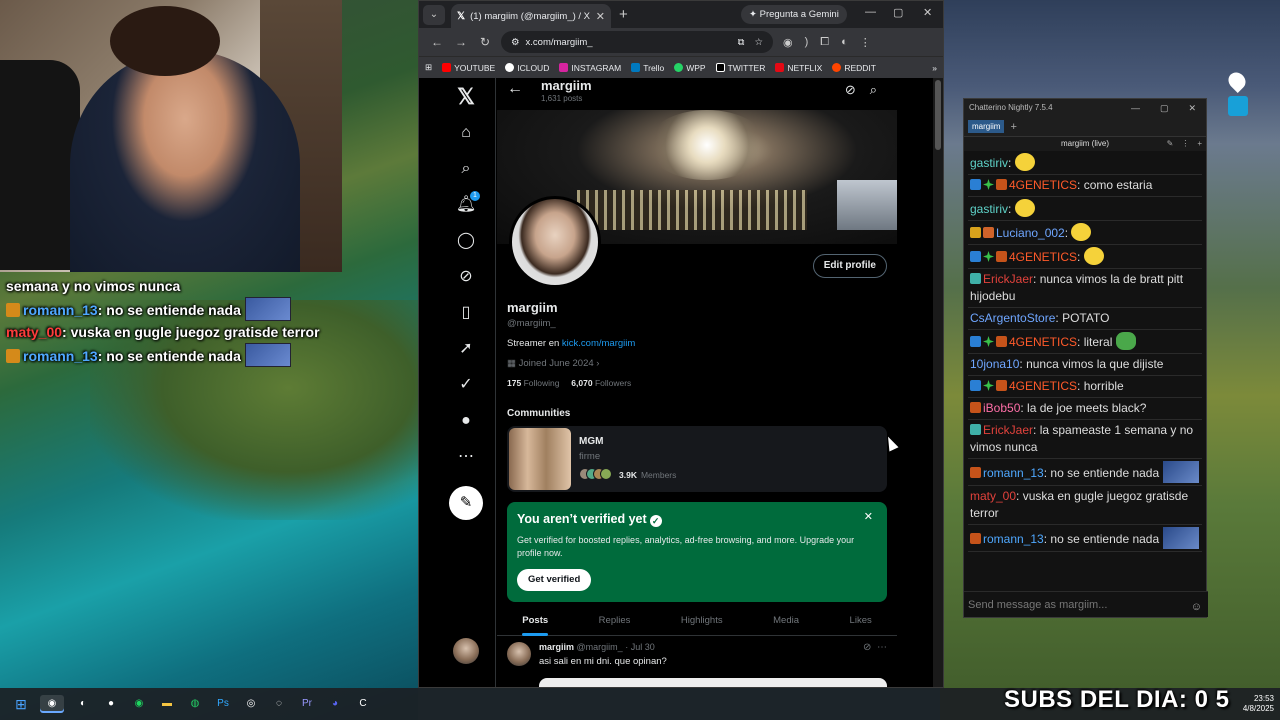  What do you see at coordinates (986, 126) in the screenshot?
I see `chatterino-tab: margiim` at bounding box center [986, 126].